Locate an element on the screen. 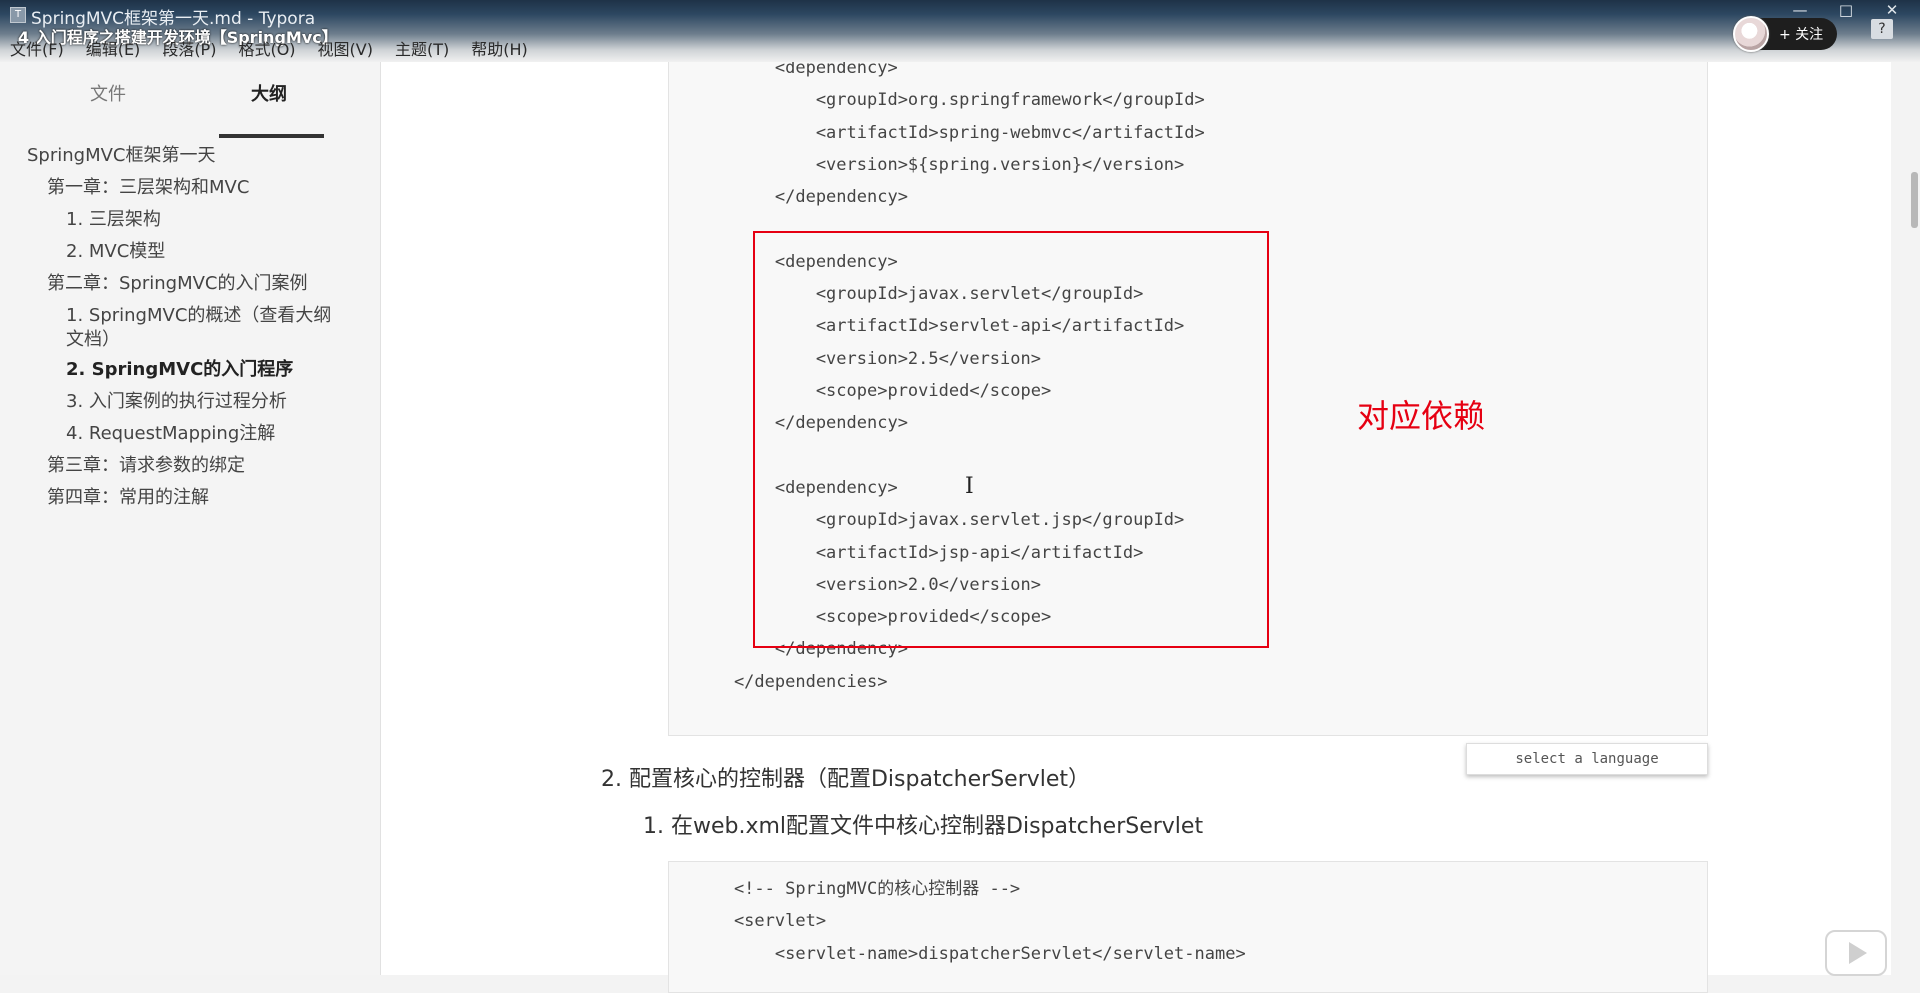  outline-item: 第二章：SpringMVC的入门案例 is located at coordinates (177, 284).